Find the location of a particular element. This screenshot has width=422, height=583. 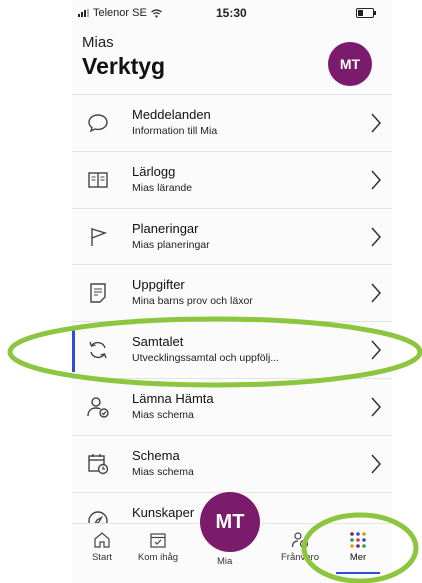

menu-item-meddelanden: Meddelanden Information till Mia is located at coordinates (232, 122).